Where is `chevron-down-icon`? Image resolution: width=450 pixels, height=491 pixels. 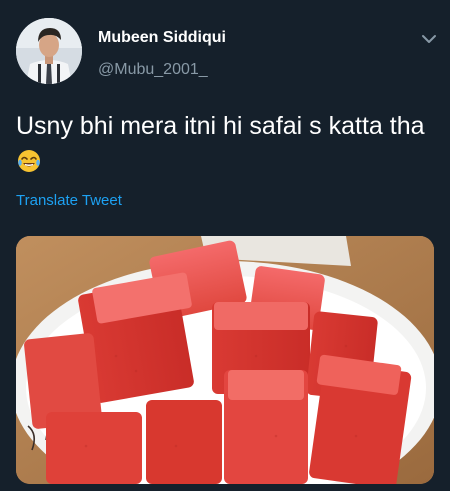
chevron-down-icon is located at coordinates (429, 39).